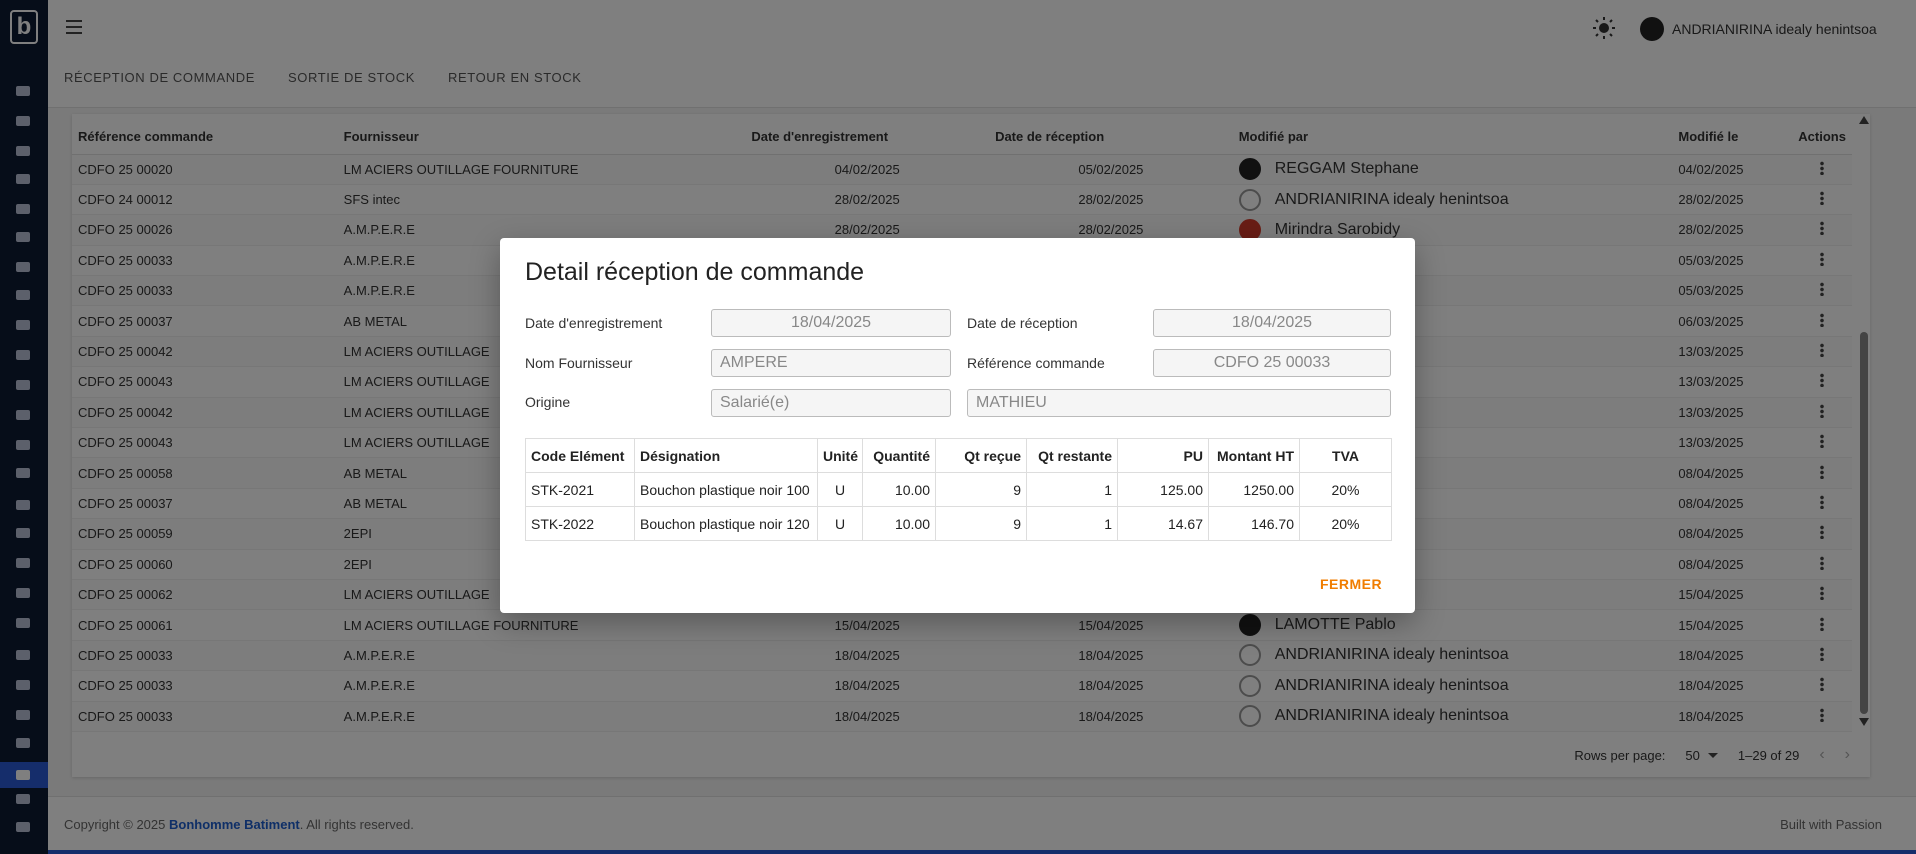 The image size is (1916, 854). What do you see at coordinates (726, 523) in the screenshot?
I see `detail-cell: Bouchon plastique noir 120` at bounding box center [726, 523].